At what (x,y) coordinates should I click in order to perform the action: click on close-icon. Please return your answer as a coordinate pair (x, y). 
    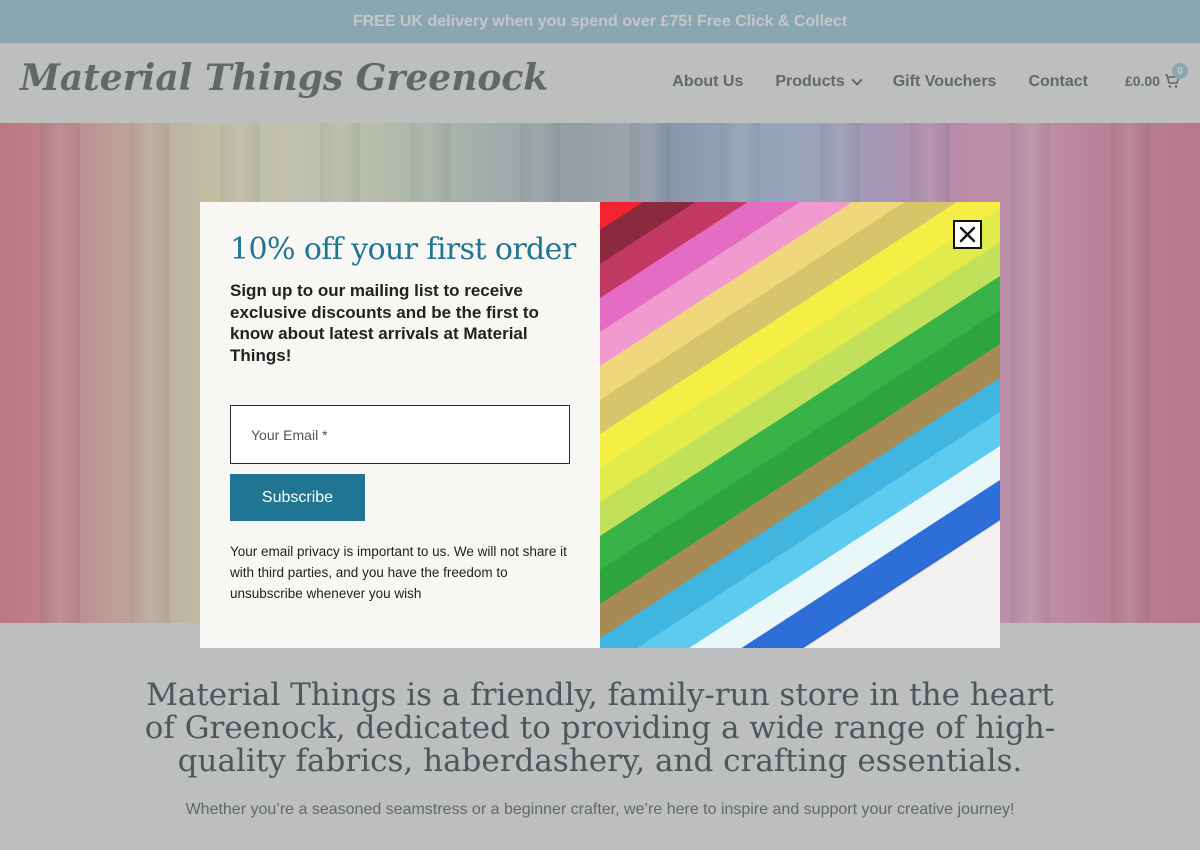
    Looking at the image, I should click on (967, 234).